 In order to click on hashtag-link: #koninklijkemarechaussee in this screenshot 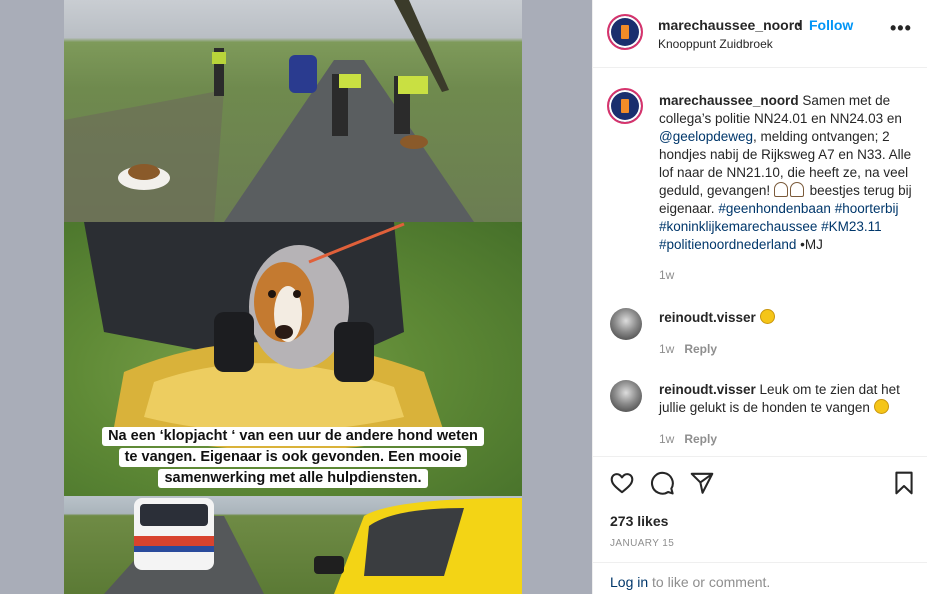, I will do `click(738, 226)`.